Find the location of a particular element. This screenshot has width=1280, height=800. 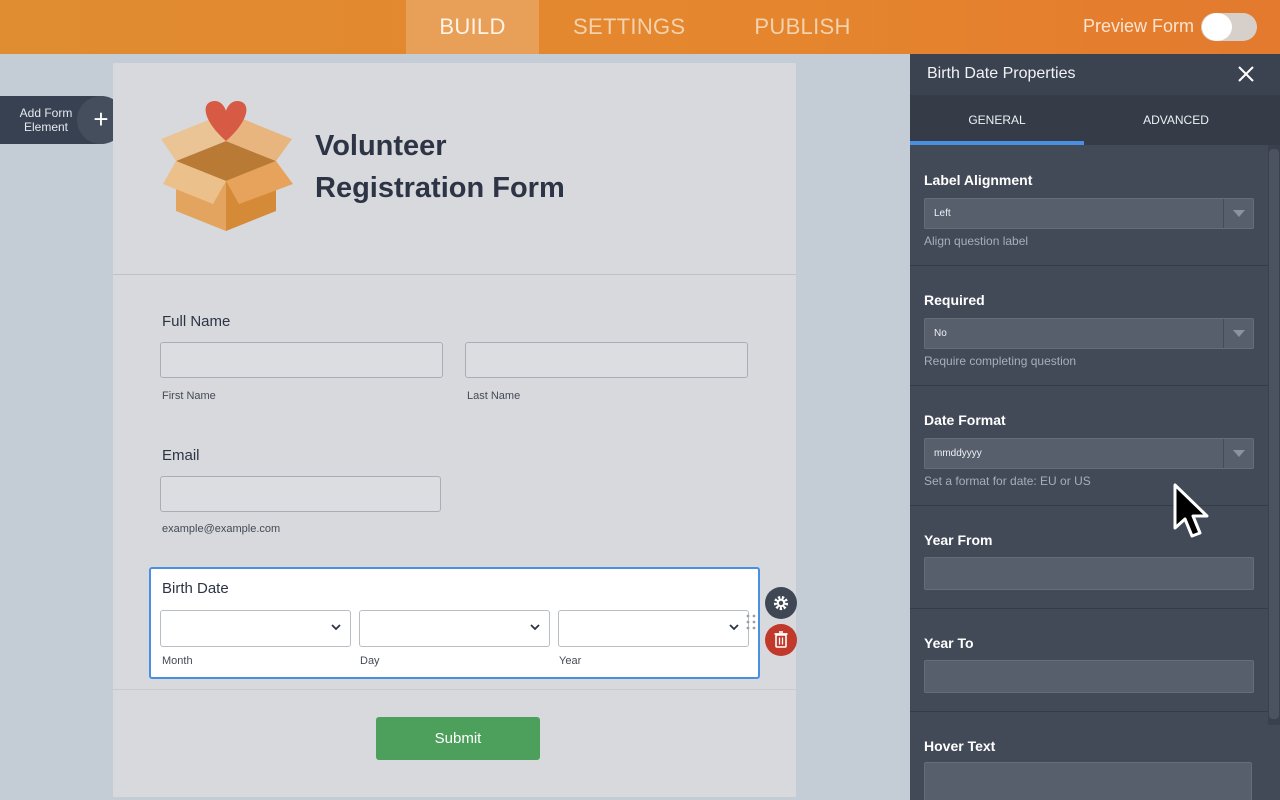

label-alignment-value: Left is located at coordinates (942, 213).